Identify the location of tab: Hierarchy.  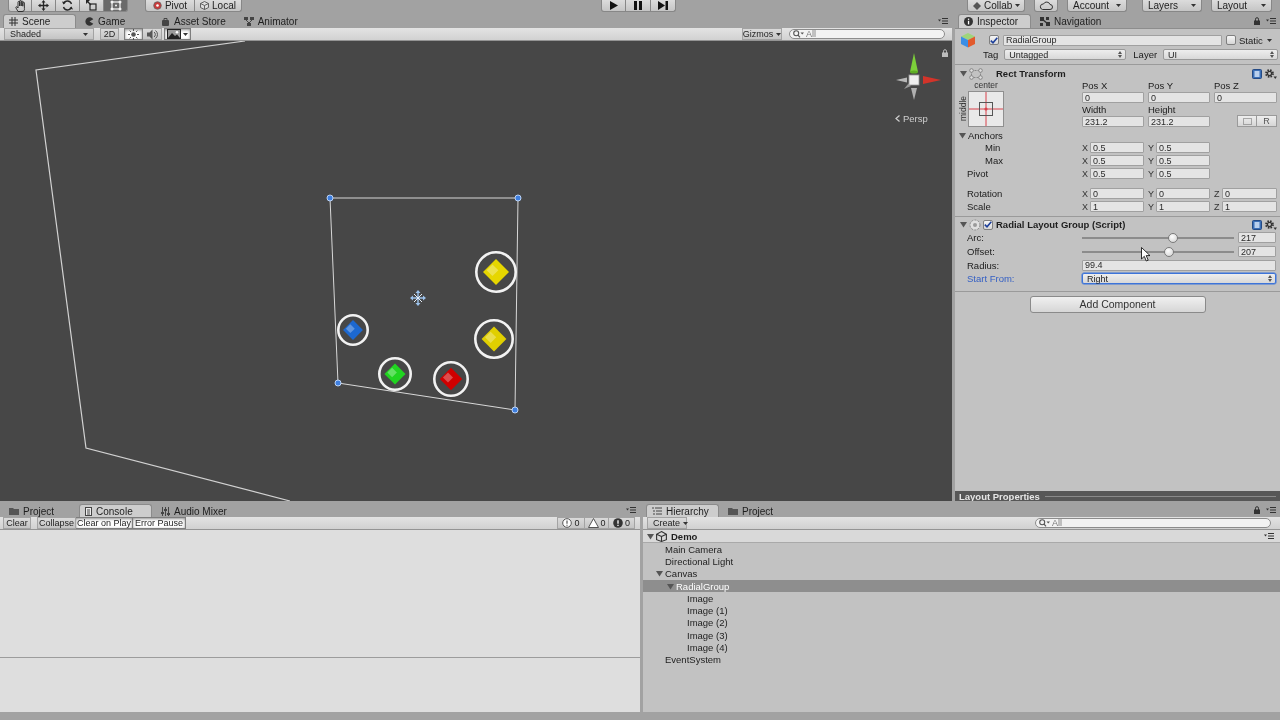
(682, 510).